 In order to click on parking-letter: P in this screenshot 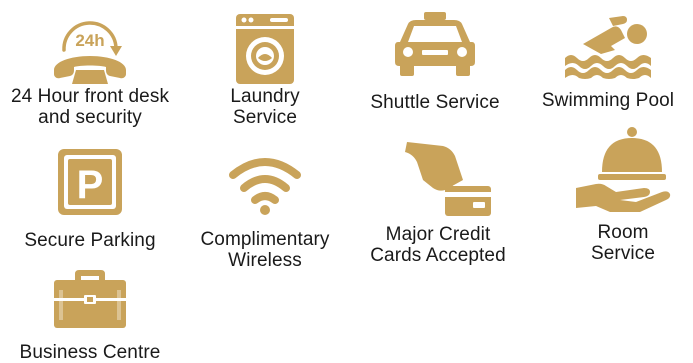, I will do `click(90, 185)`.